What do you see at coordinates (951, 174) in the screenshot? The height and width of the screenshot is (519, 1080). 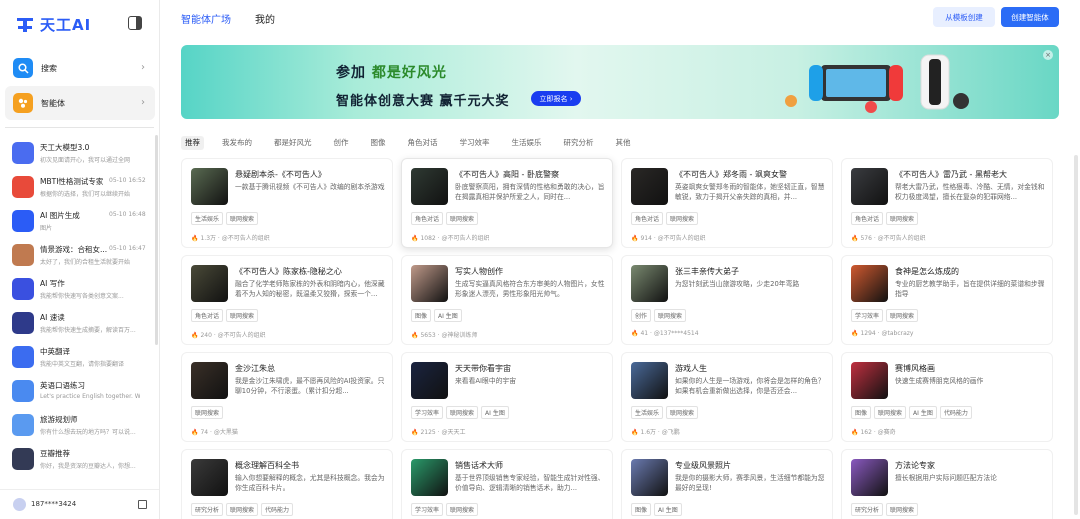 I see `agent-title: 《不可告人》雷乃武 - 黑帮老大` at bounding box center [951, 174].